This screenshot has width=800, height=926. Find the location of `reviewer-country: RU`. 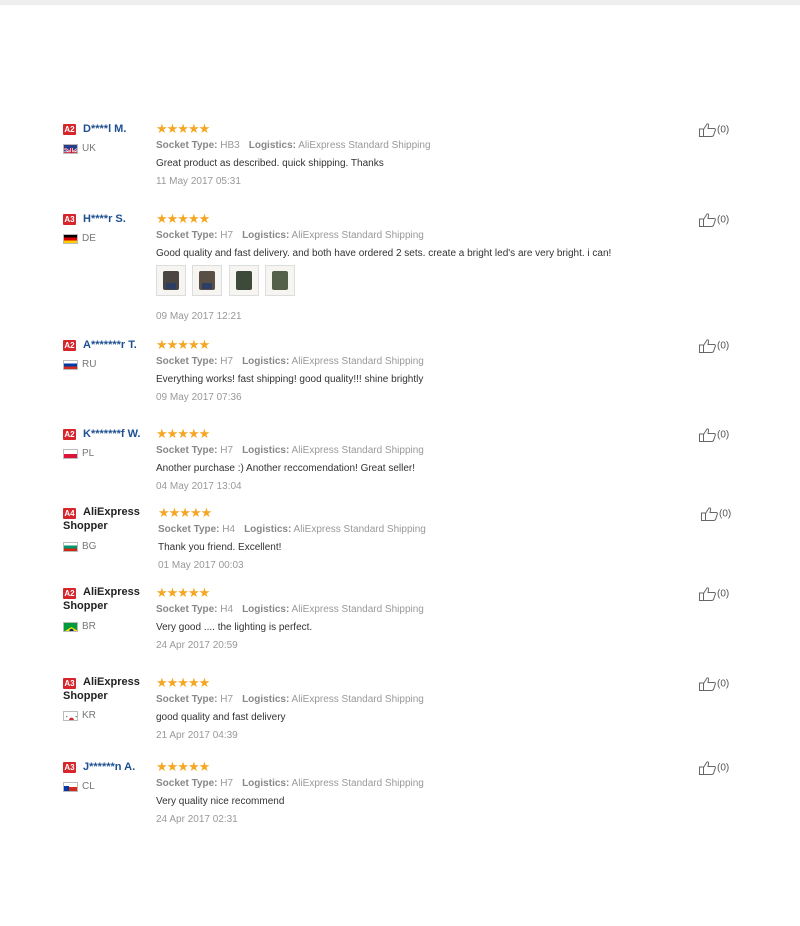

reviewer-country: RU is located at coordinates (89, 364).